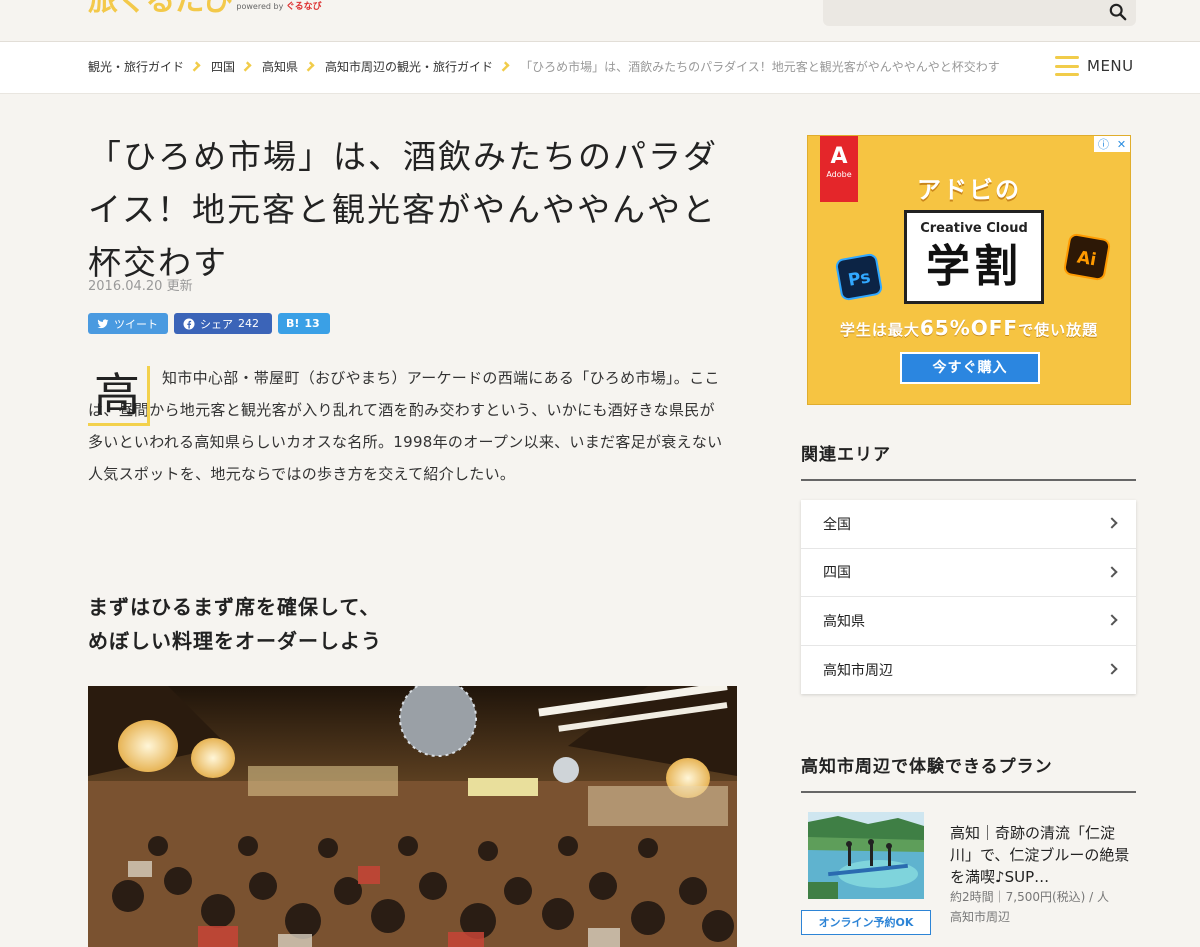  I want to click on plans-heading: 高知市周辺で体験できるプラン, so click(968, 772).